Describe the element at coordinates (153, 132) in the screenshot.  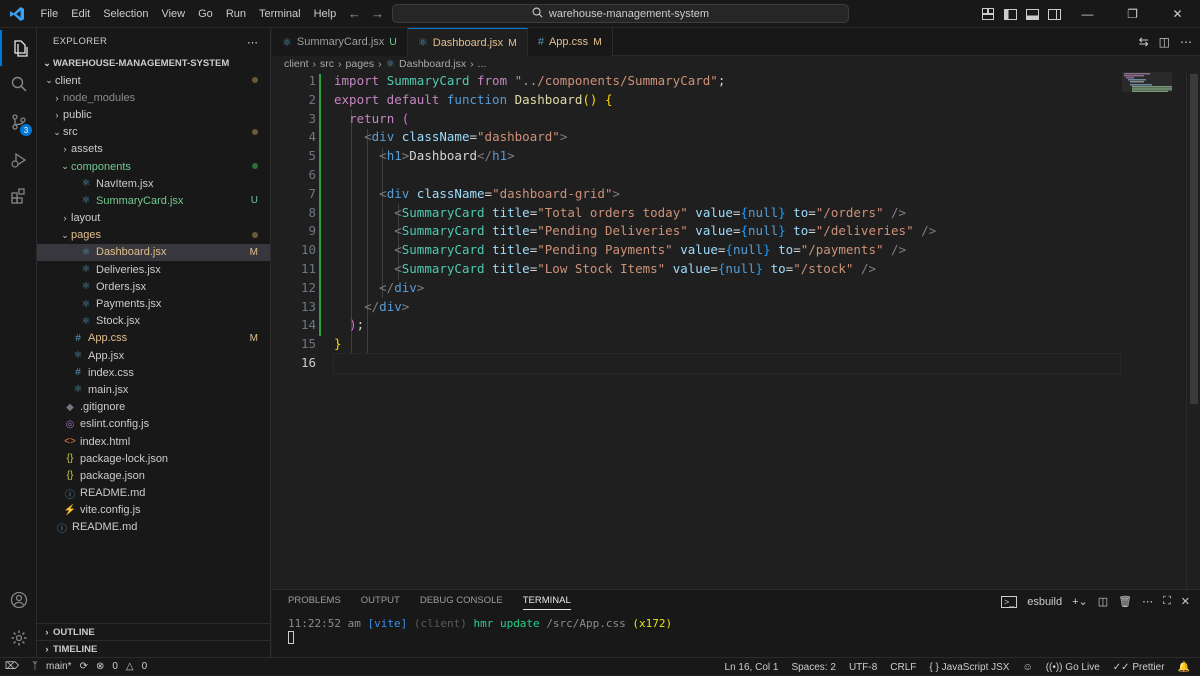
I see `tree-item: ⌄ src` at that location.